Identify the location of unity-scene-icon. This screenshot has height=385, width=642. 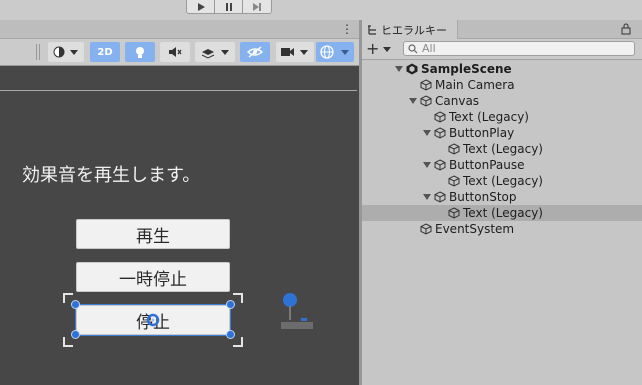
(411, 69).